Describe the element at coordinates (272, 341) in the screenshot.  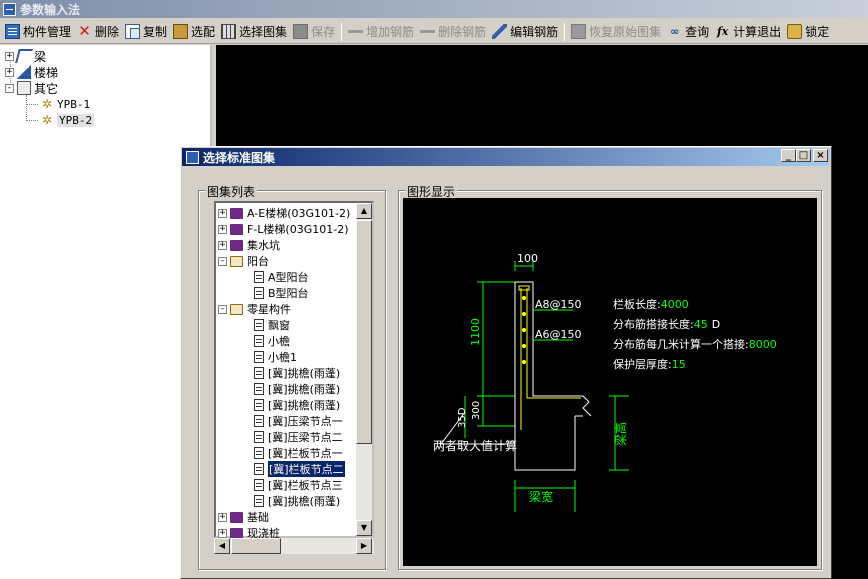
I see `list-item: 小檐` at that location.